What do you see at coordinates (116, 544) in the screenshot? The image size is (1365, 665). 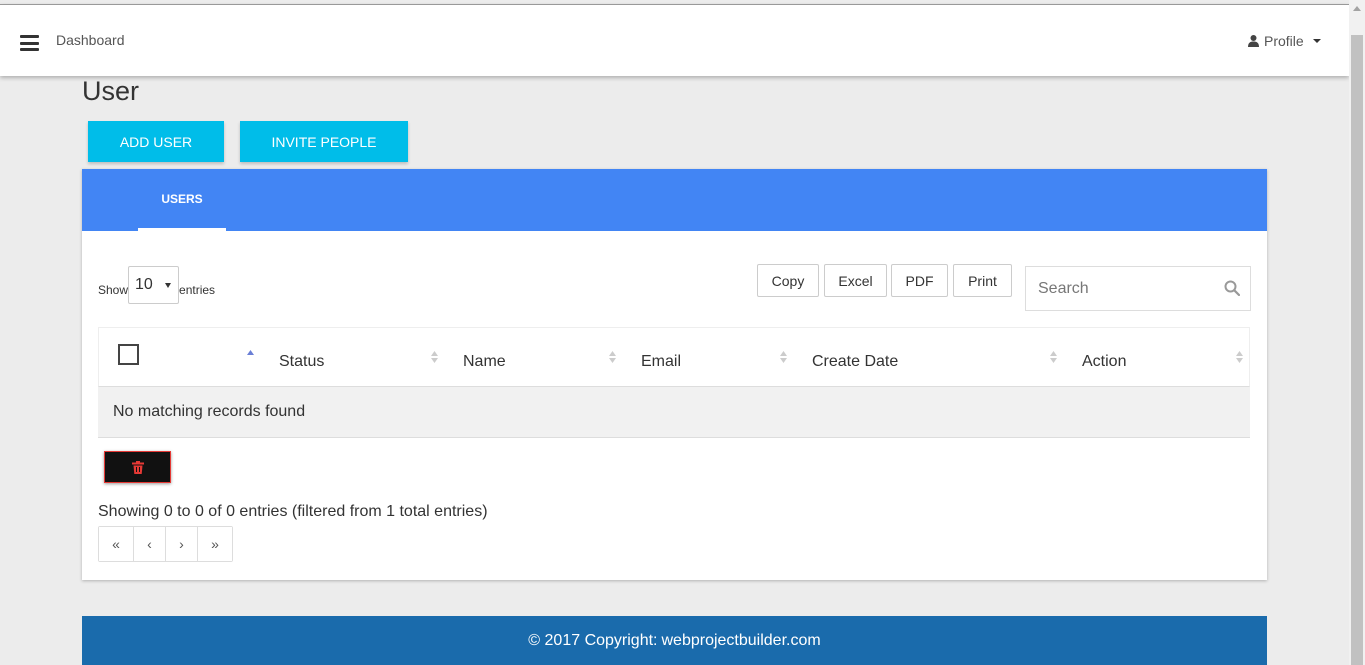 I see `first-page-button: «` at bounding box center [116, 544].